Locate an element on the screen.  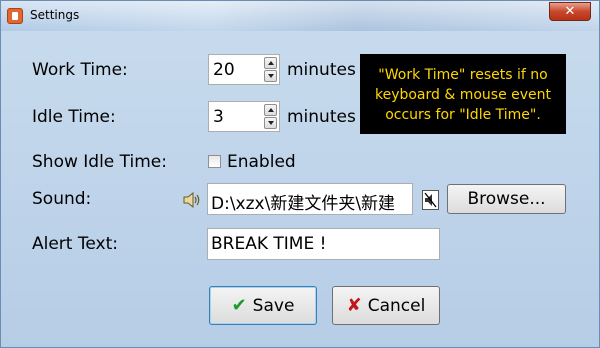
title-bar: Settings ✕ is located at coordinates (300, 16).